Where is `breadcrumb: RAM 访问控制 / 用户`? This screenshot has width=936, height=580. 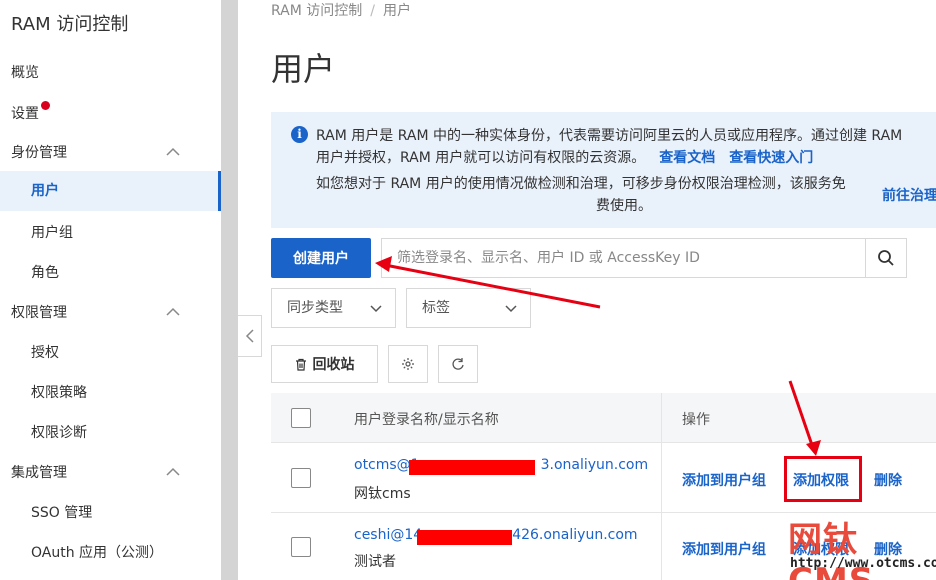 breadcrumb: RAM 访问控制 / 用户 is located at coordinates (341, 10).